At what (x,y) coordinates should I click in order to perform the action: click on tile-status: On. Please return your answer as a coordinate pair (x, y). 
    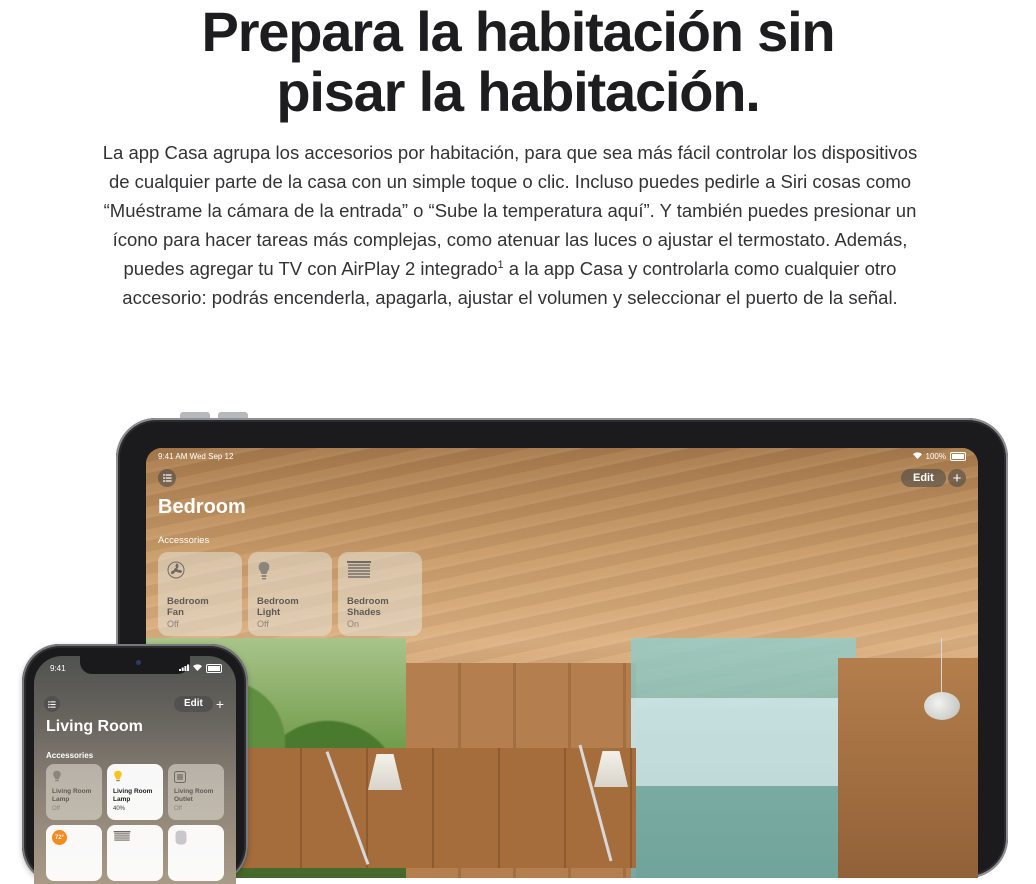
    Looking at the image, I should click on (353, 624).